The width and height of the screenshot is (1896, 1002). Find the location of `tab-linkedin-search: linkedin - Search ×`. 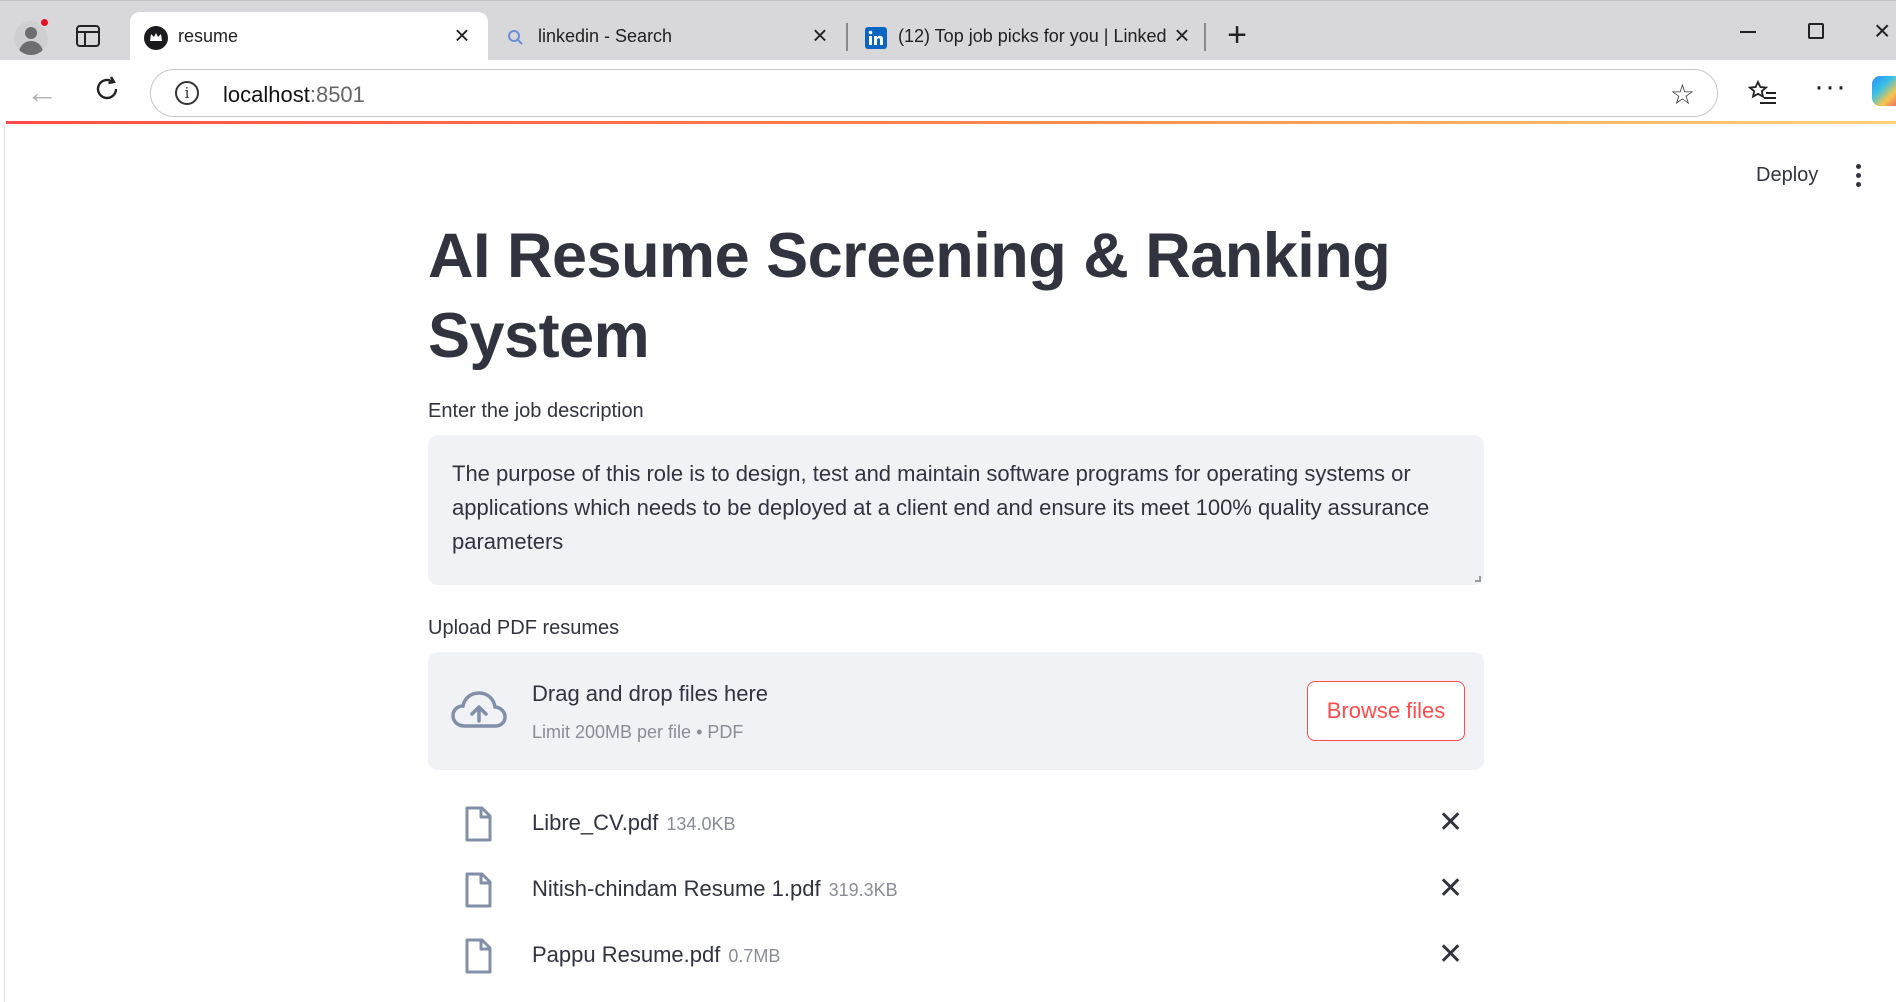

tab-linkedin-search: linkedin - Search × is located at coordinates (668, 36).